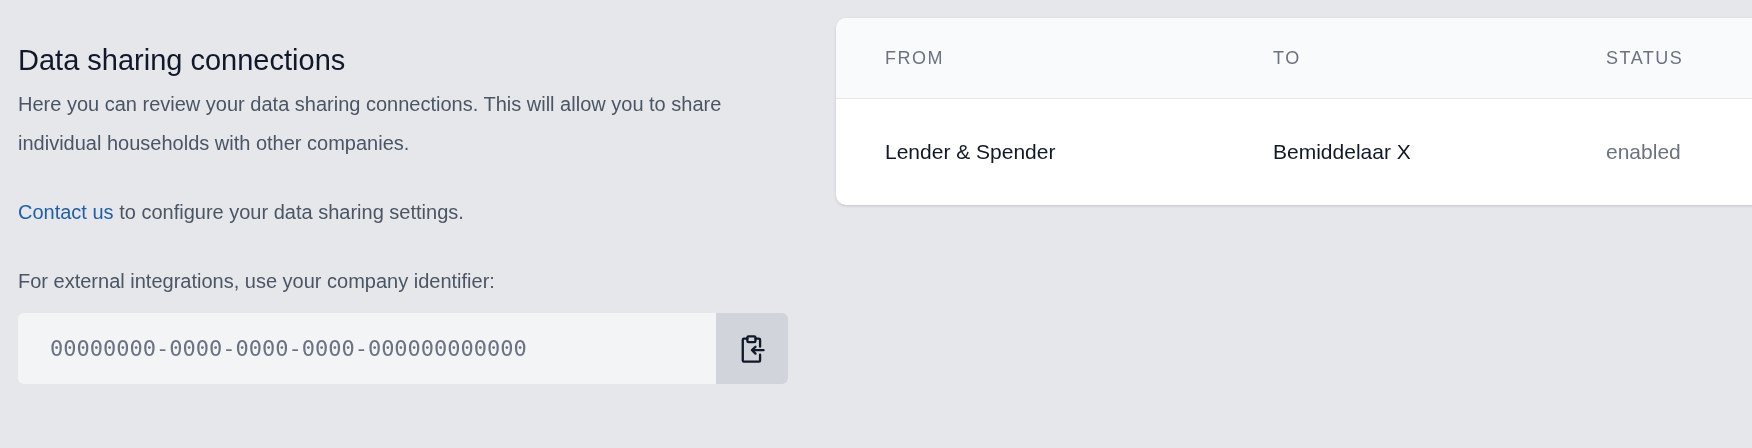  What do you see at coordinates (257, 281) in the screenshot?
I see `identifier-label: For external integrations, use your company identifier:` at bounding box center [257, 281].